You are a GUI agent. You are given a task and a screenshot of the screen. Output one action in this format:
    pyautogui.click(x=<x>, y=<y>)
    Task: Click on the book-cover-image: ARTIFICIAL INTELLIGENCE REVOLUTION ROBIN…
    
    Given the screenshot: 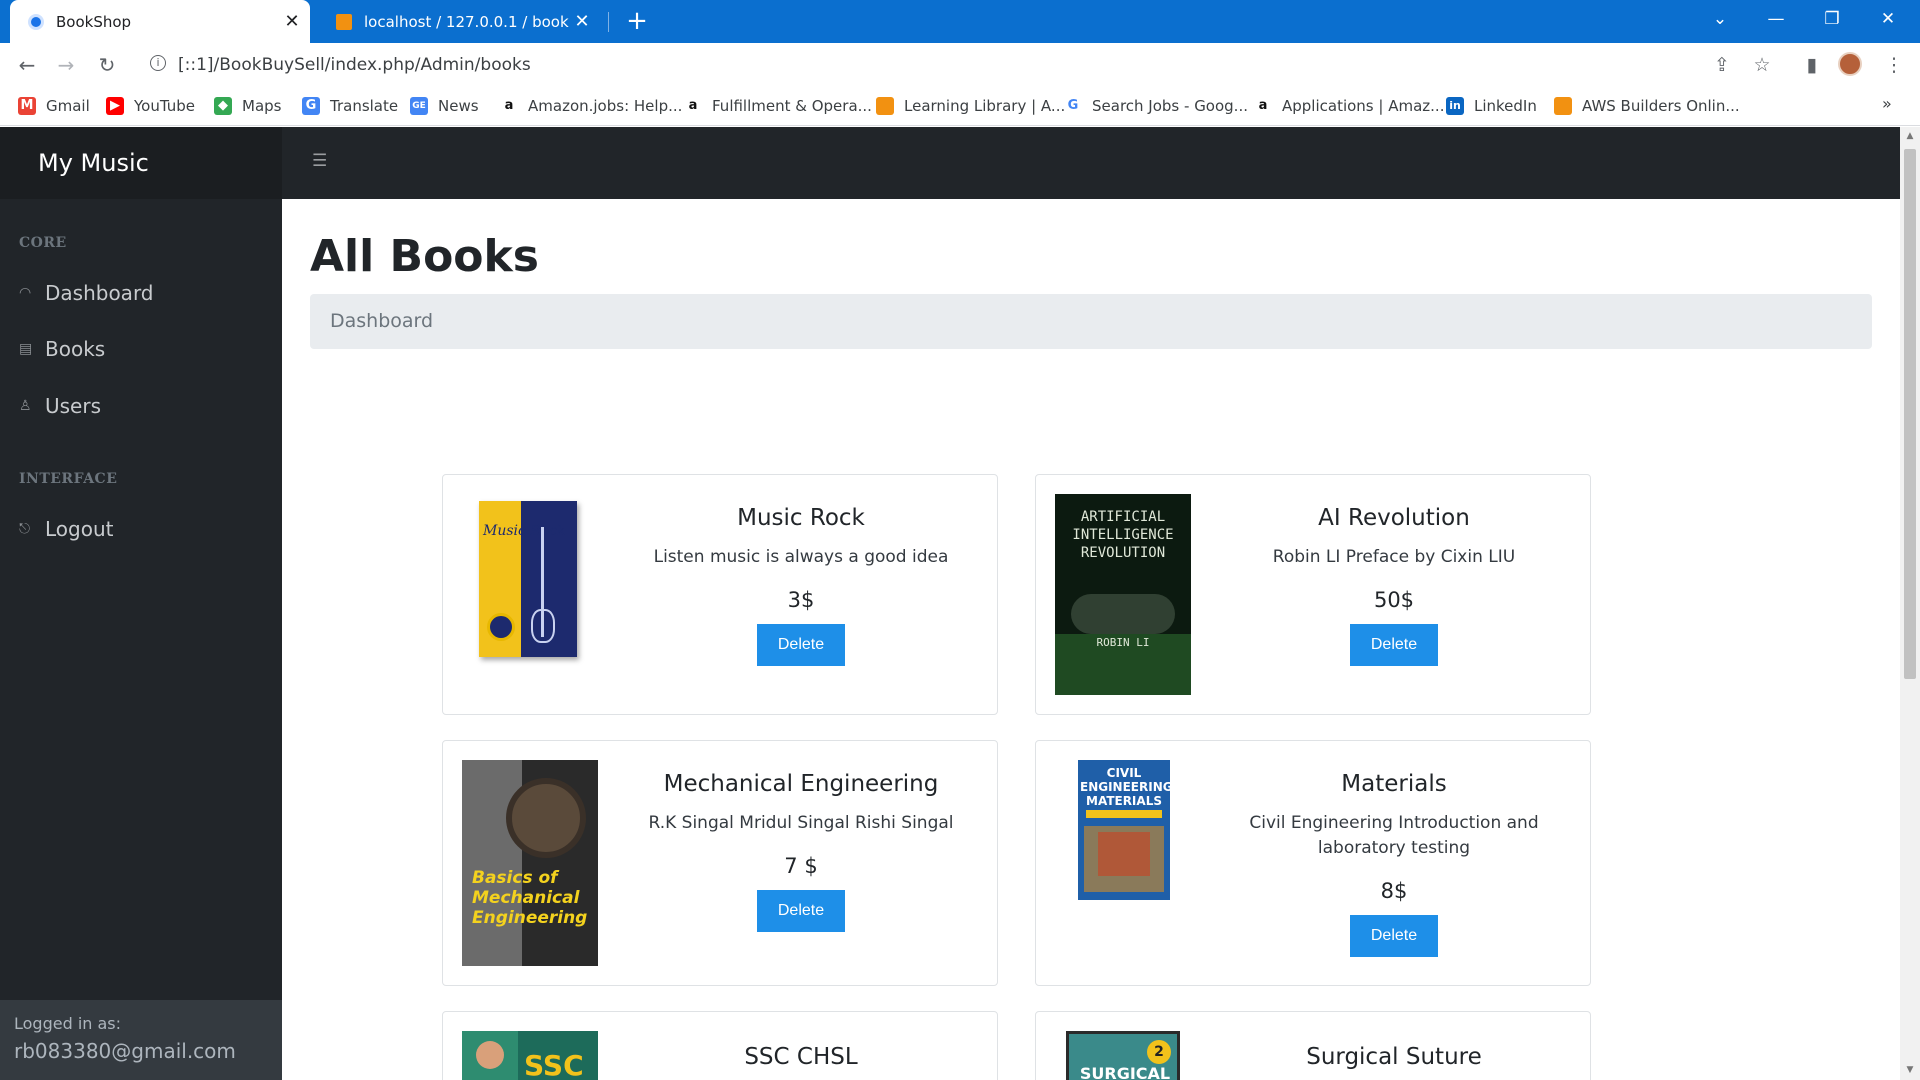 What is the action you would take?
    pyautogui.click(x=1123, y=594)
    